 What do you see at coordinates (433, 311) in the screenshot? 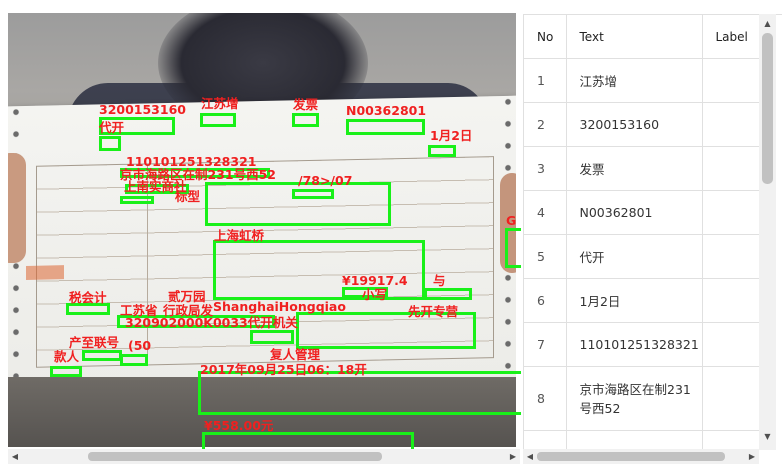
I see `detection-label: 先开专营` at bounding box center [433, 311].